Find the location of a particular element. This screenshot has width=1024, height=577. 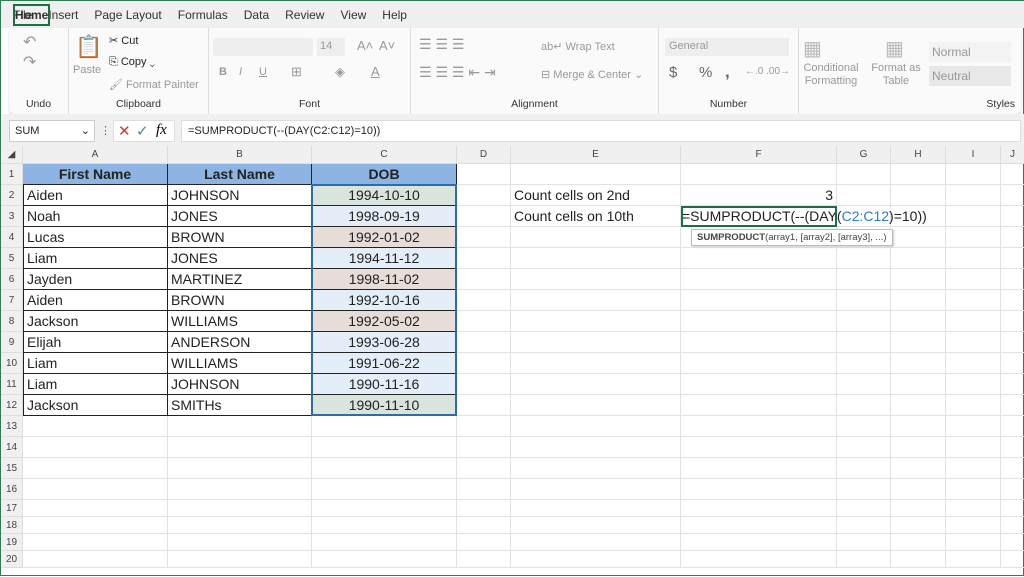

cancel-icon: ✕ is located at coordinates (124, 131).